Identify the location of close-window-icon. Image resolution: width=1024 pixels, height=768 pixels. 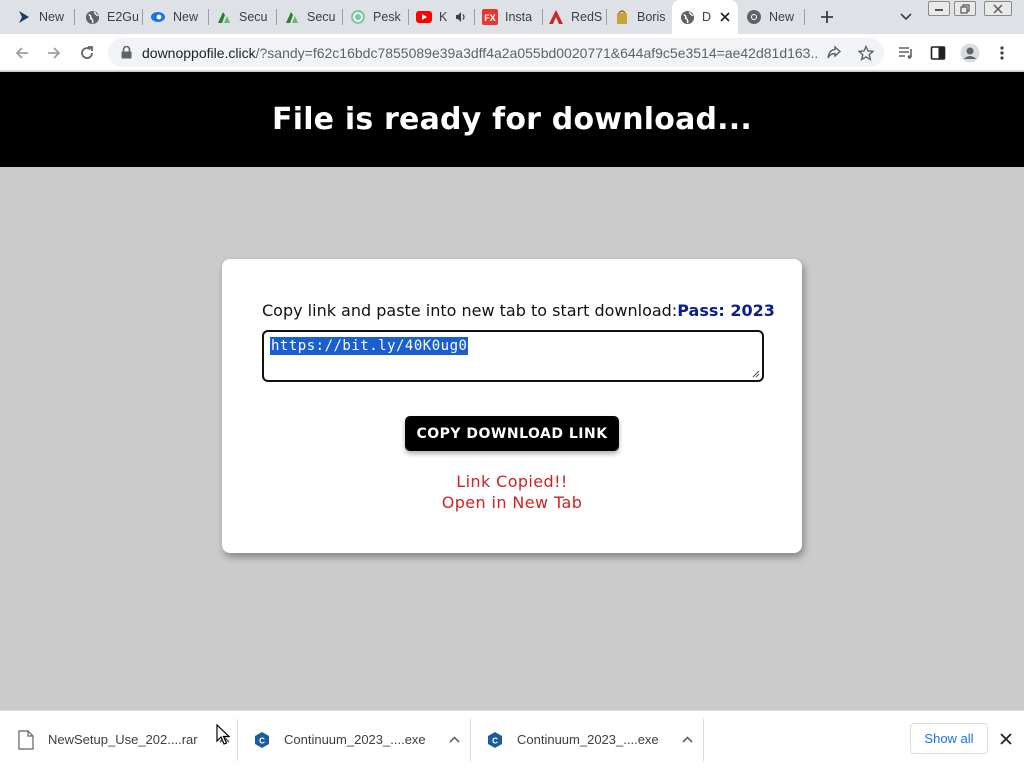
(998, 8).